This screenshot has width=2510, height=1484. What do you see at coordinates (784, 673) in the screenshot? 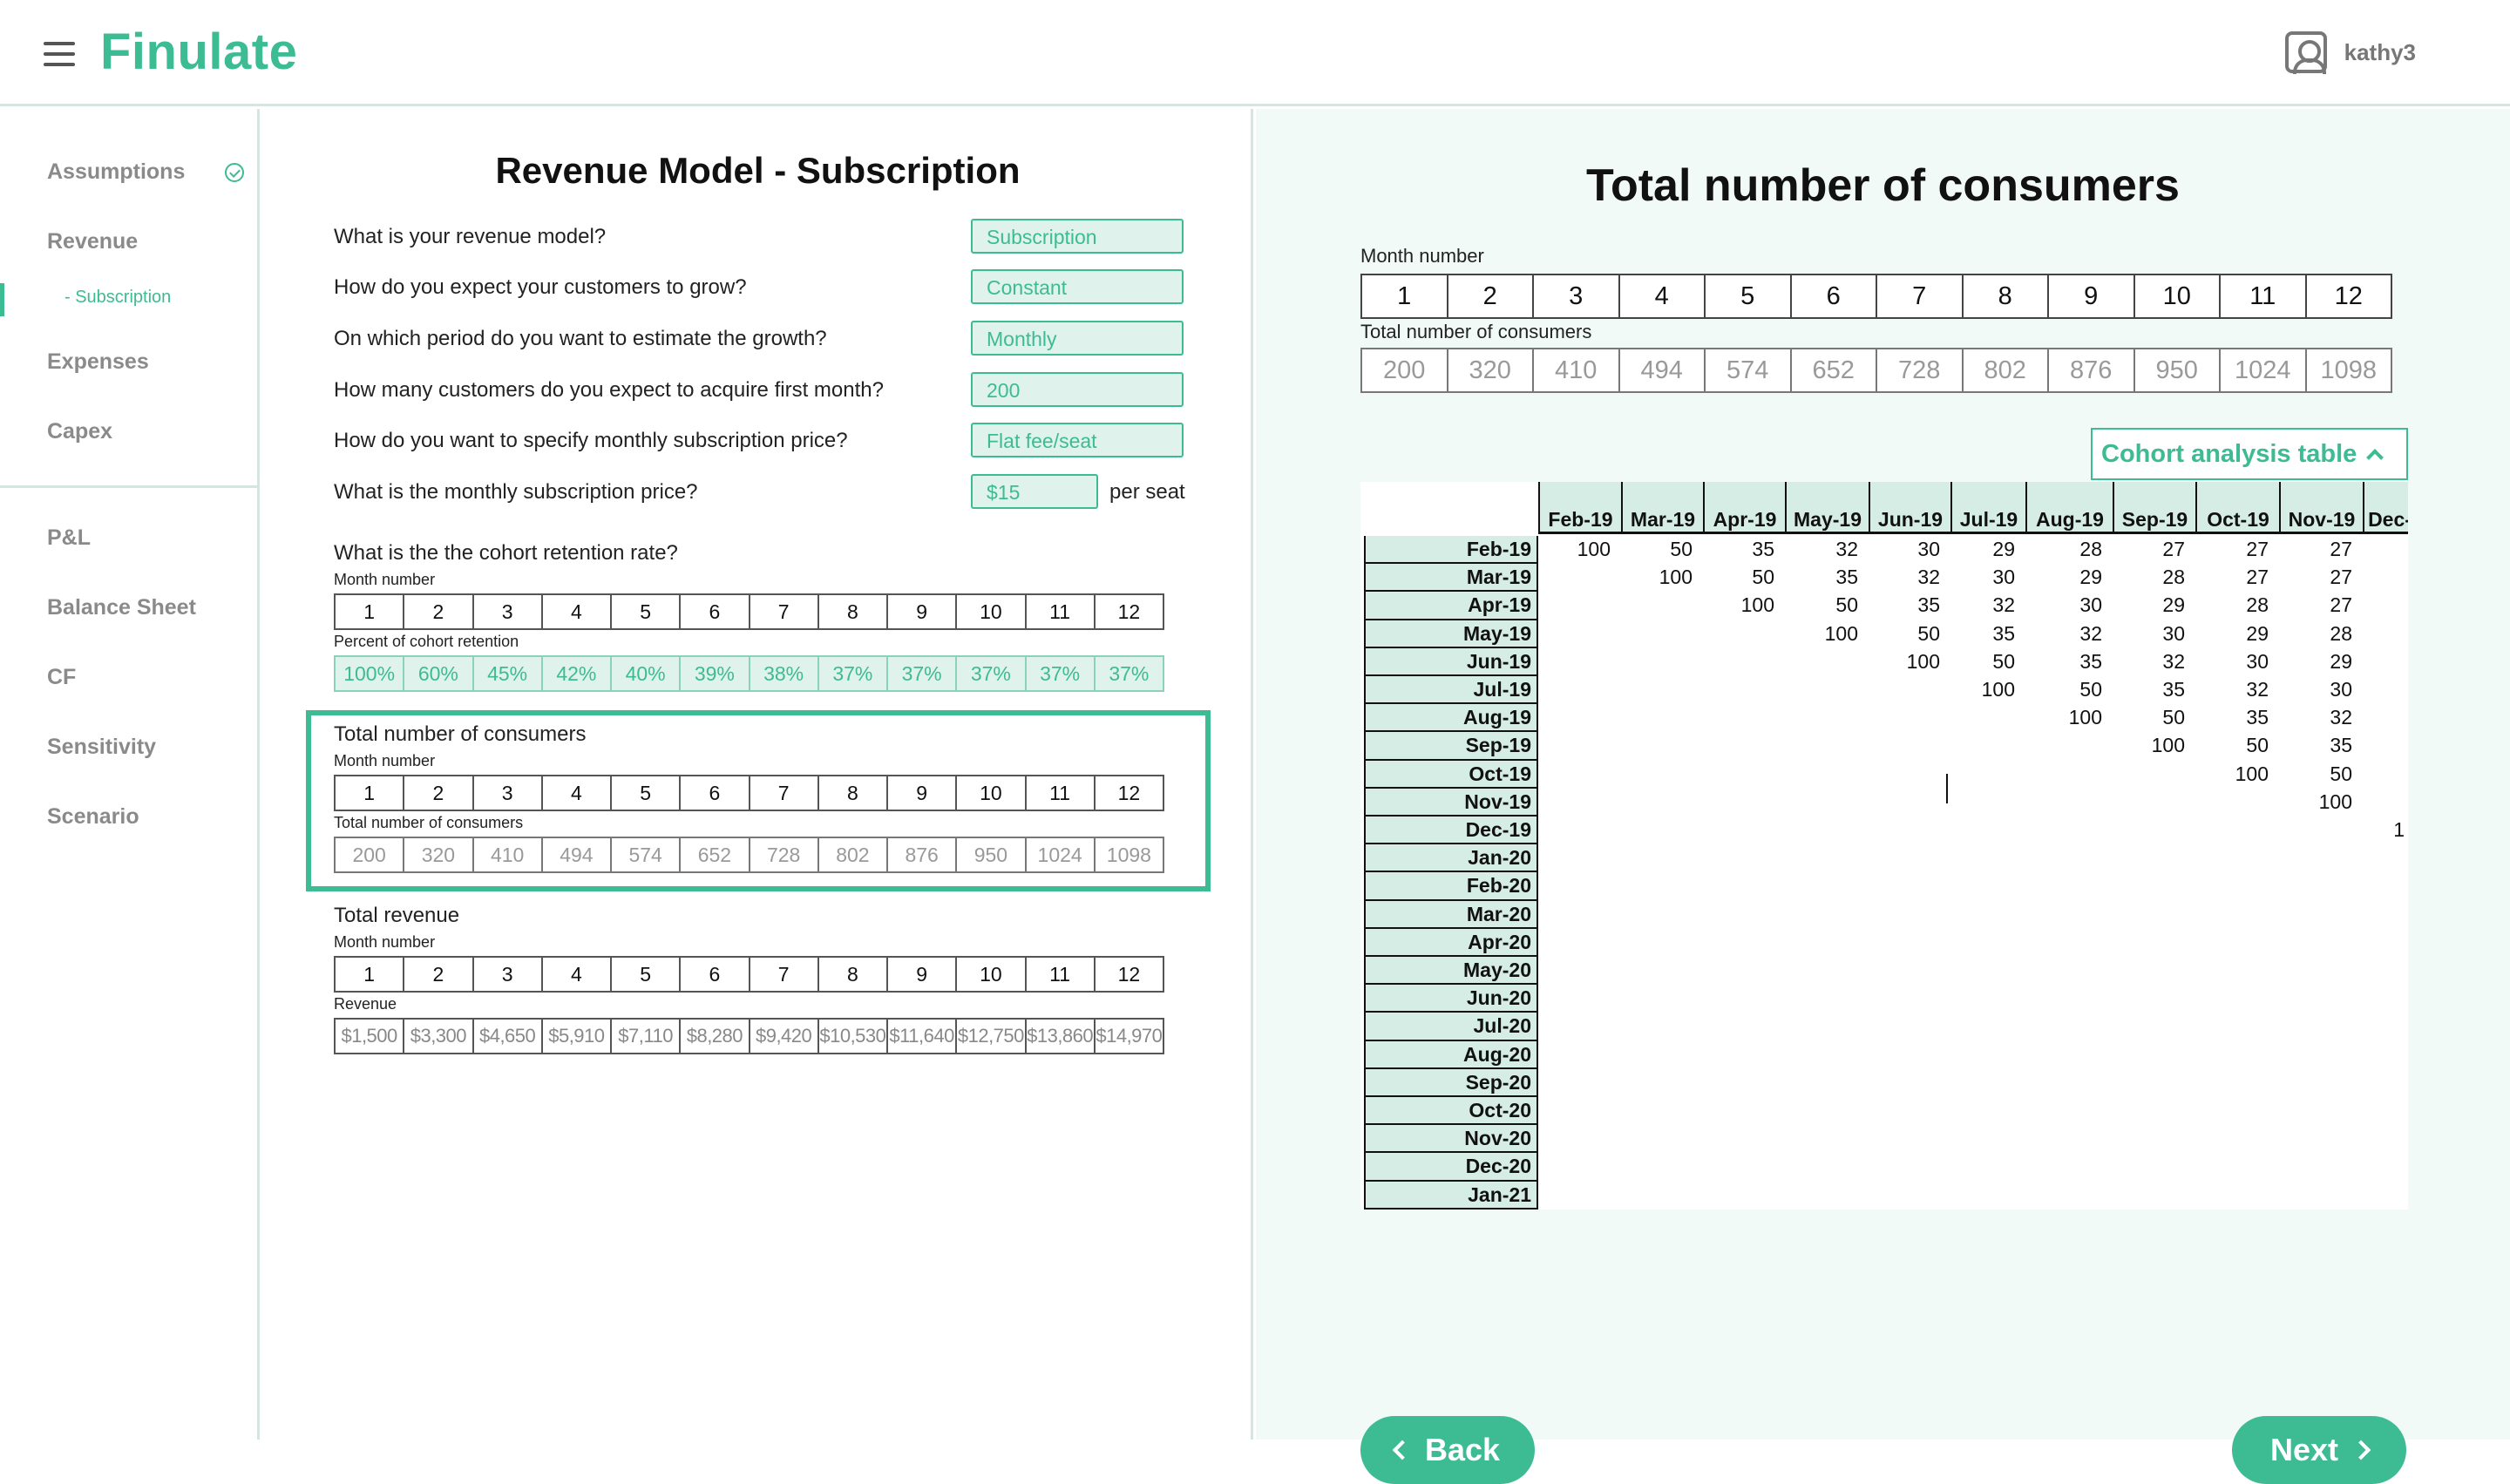
I see `retention-cell: 38%` at bounding box center [784, 673].